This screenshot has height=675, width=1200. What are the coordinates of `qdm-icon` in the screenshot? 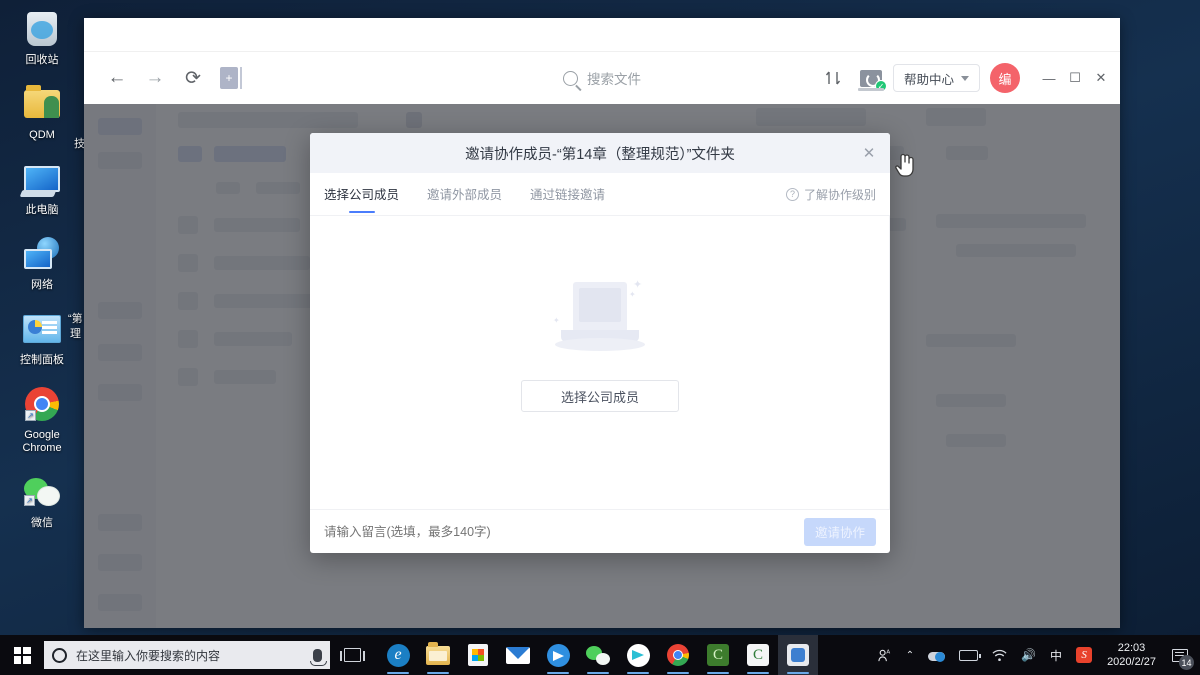 It's located at (798, 655).